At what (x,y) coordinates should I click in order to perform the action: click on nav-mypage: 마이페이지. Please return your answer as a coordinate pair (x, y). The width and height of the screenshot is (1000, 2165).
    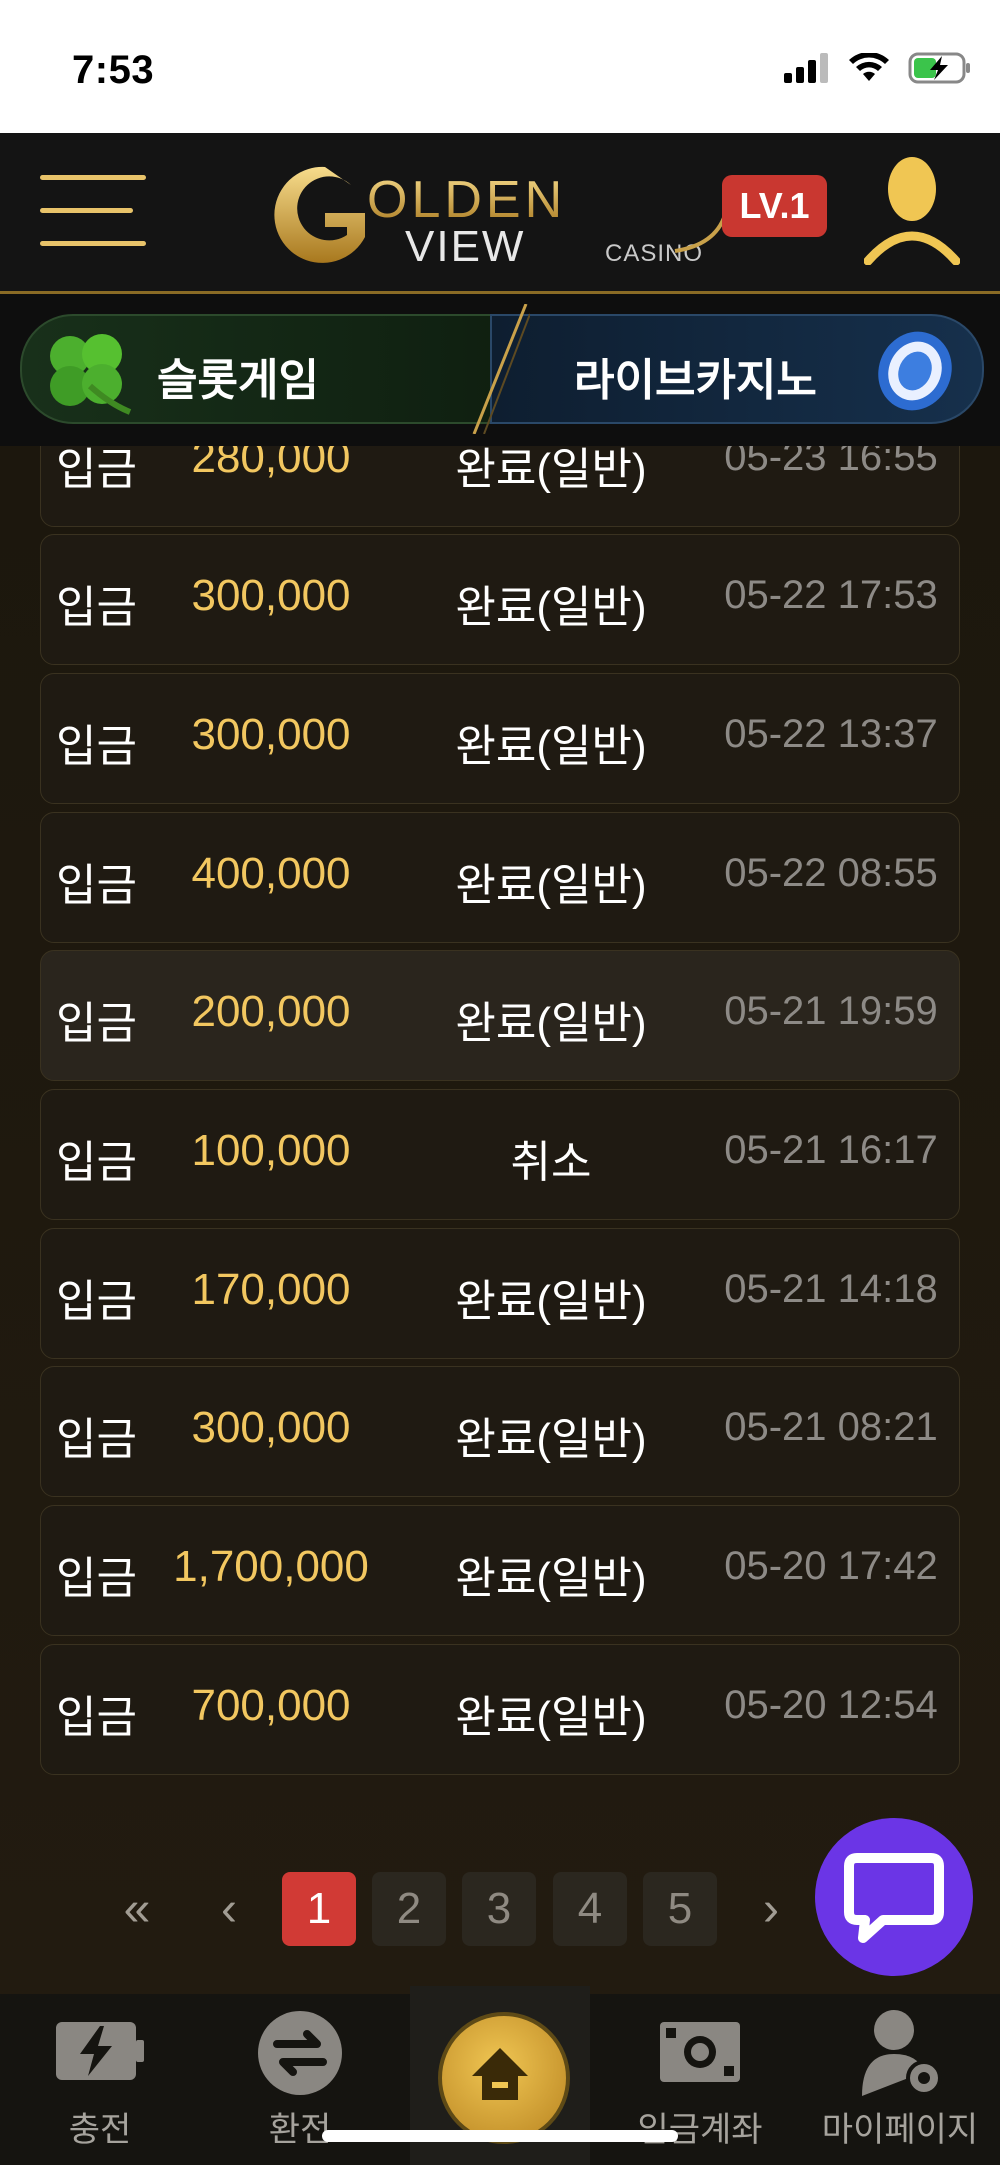
    Looking at the image, I should click on (900, 2079).